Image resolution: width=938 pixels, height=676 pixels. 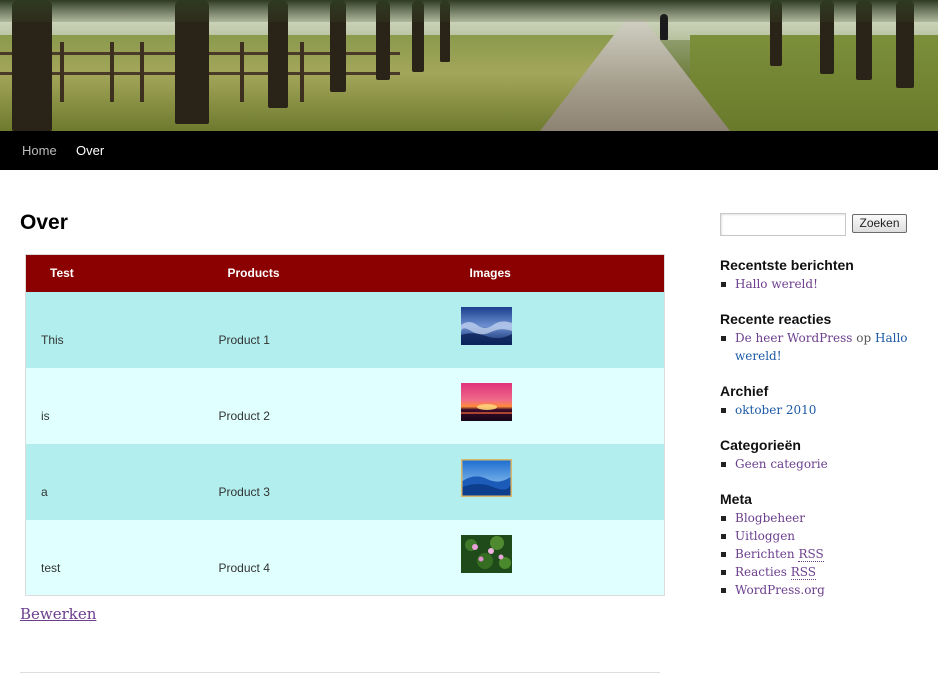 I want to click on cell-test: This, so click(x=114, y=329).